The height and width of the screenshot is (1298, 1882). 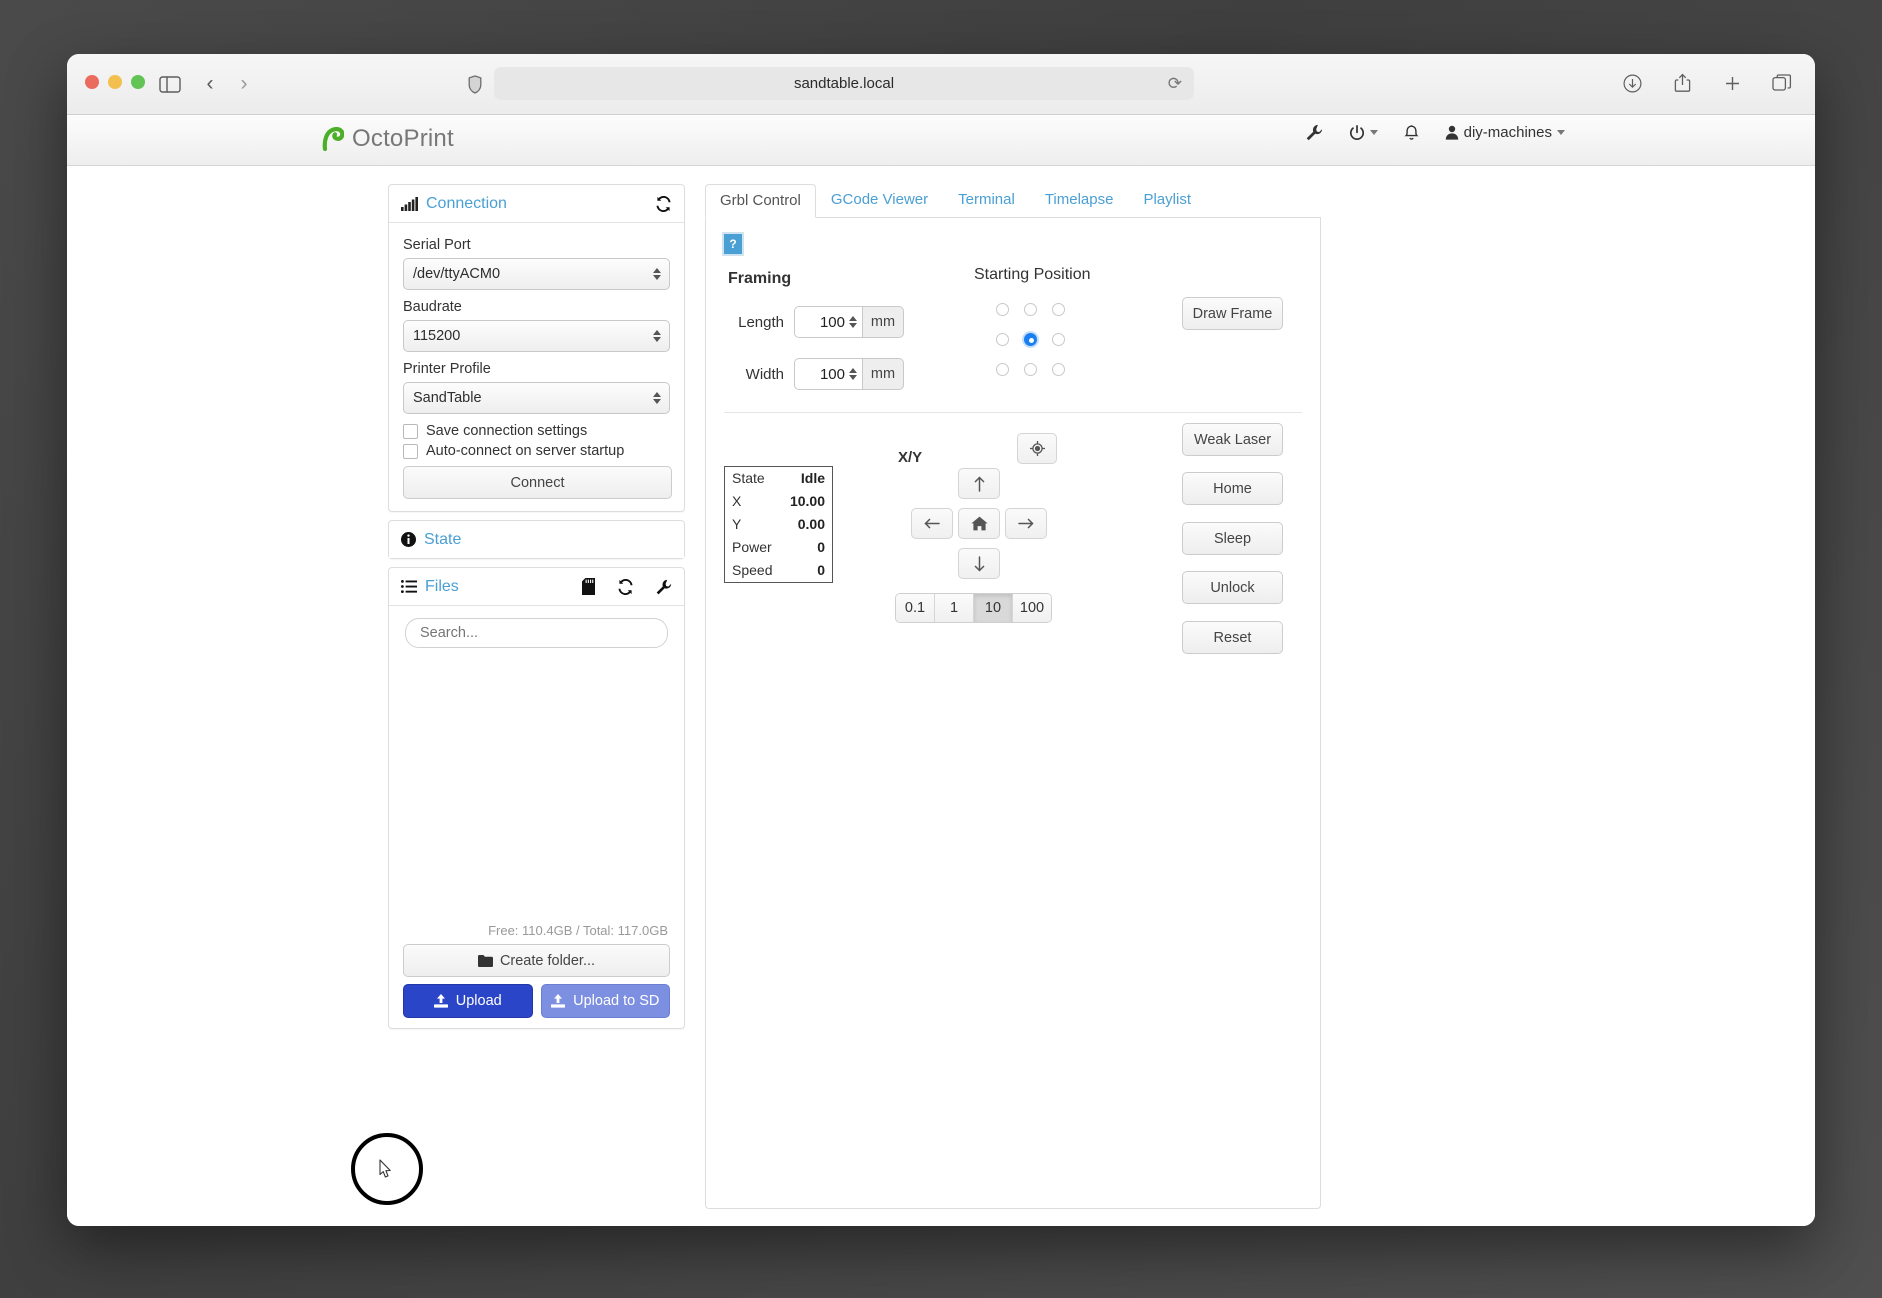 What do you see at coordinates (1232, 637) in the screenshot?
I see `reset-button: Reset` at bounding box center [1232, 637].